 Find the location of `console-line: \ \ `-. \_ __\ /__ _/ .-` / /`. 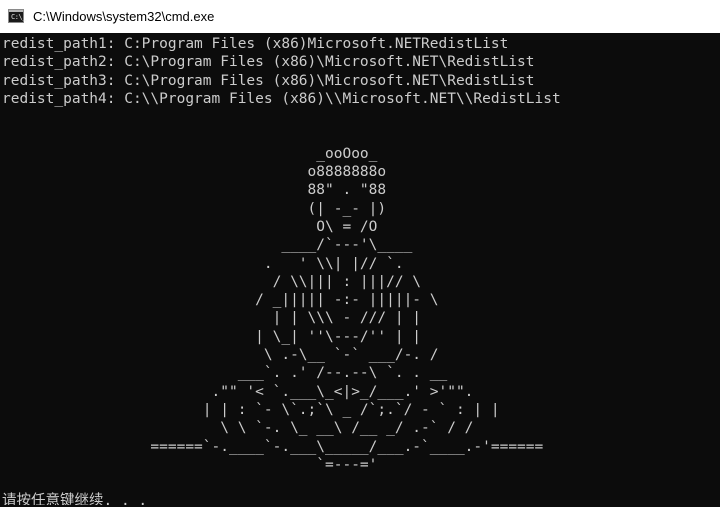

console-line: \ \ `-. \_ __\ /__ _/ .-` / / is located at coordinates (238, 428).